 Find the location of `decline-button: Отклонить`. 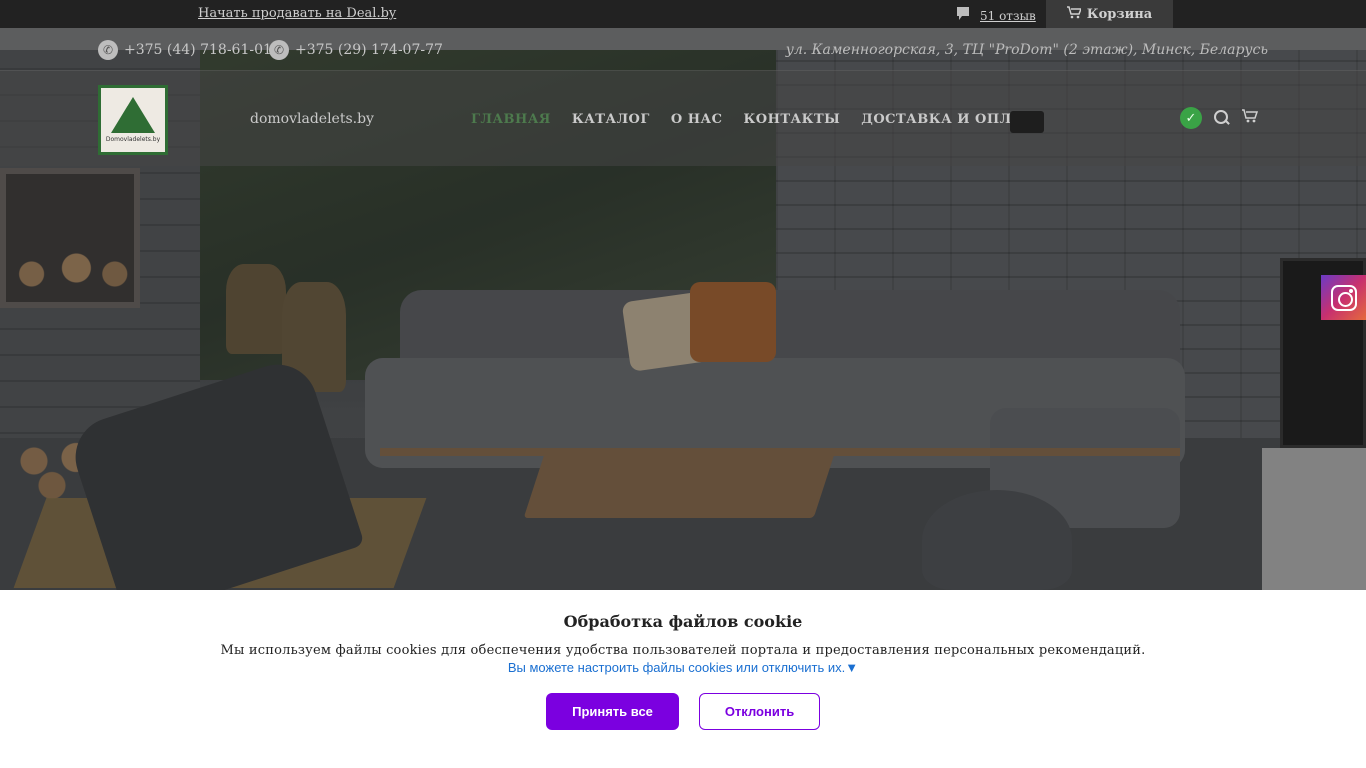

decline-button: Отклонить is located at coordinates (759, 711).